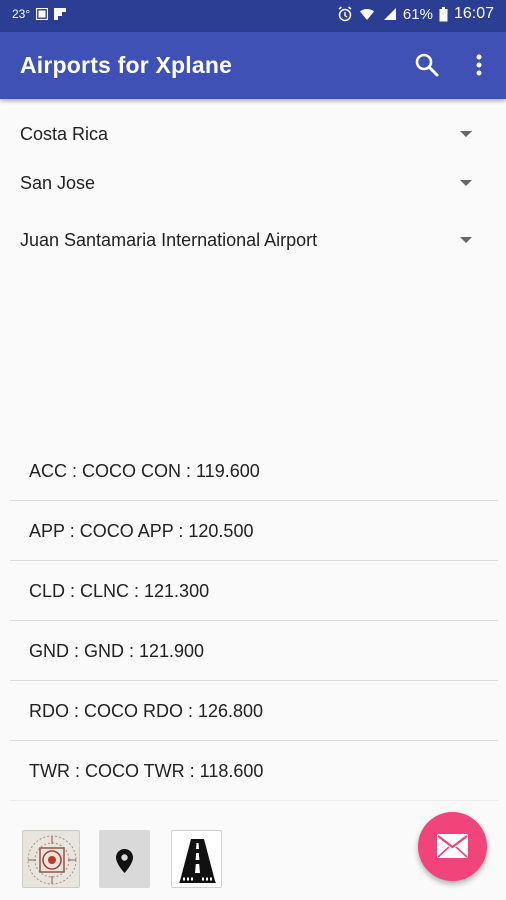 This screenshot has height=900, width=506. What do you see at coordinates (253, 65) in the screenshot?
I see `app-bar: Airports for Xplane` at bounding box center [253, 65].